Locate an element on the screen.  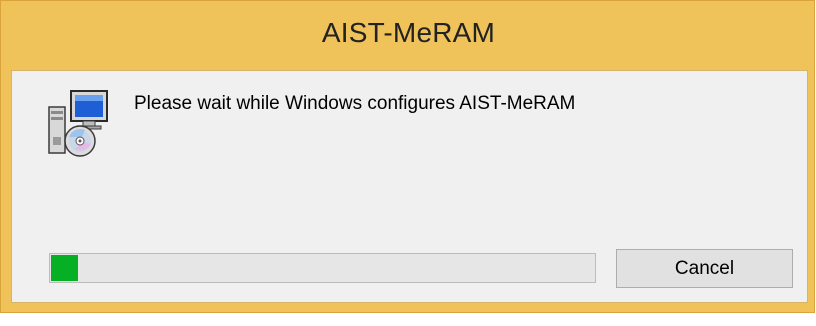
progress-fill is located at coordinates (64, 268).